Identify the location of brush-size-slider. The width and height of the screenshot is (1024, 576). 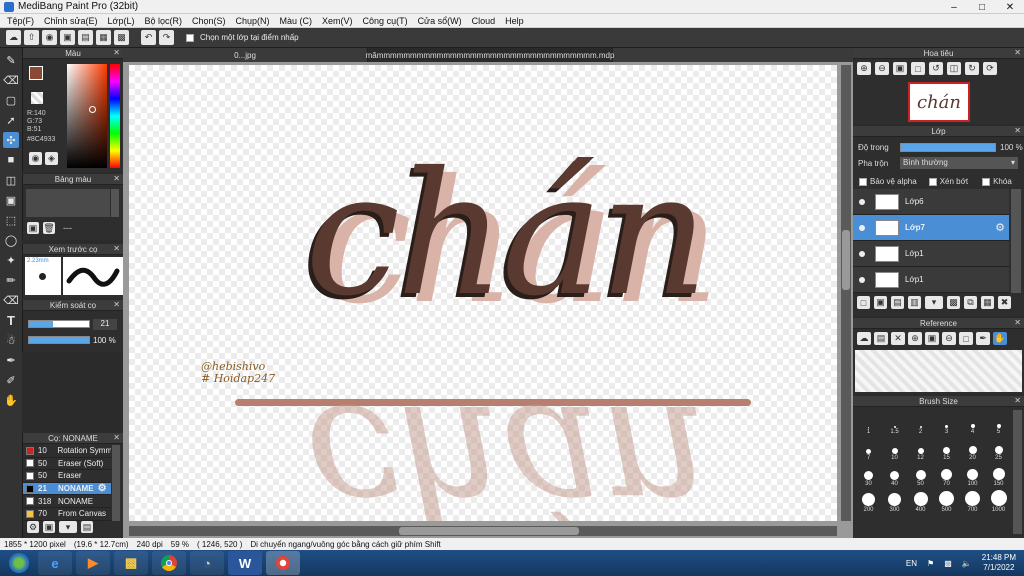
(59, 324).